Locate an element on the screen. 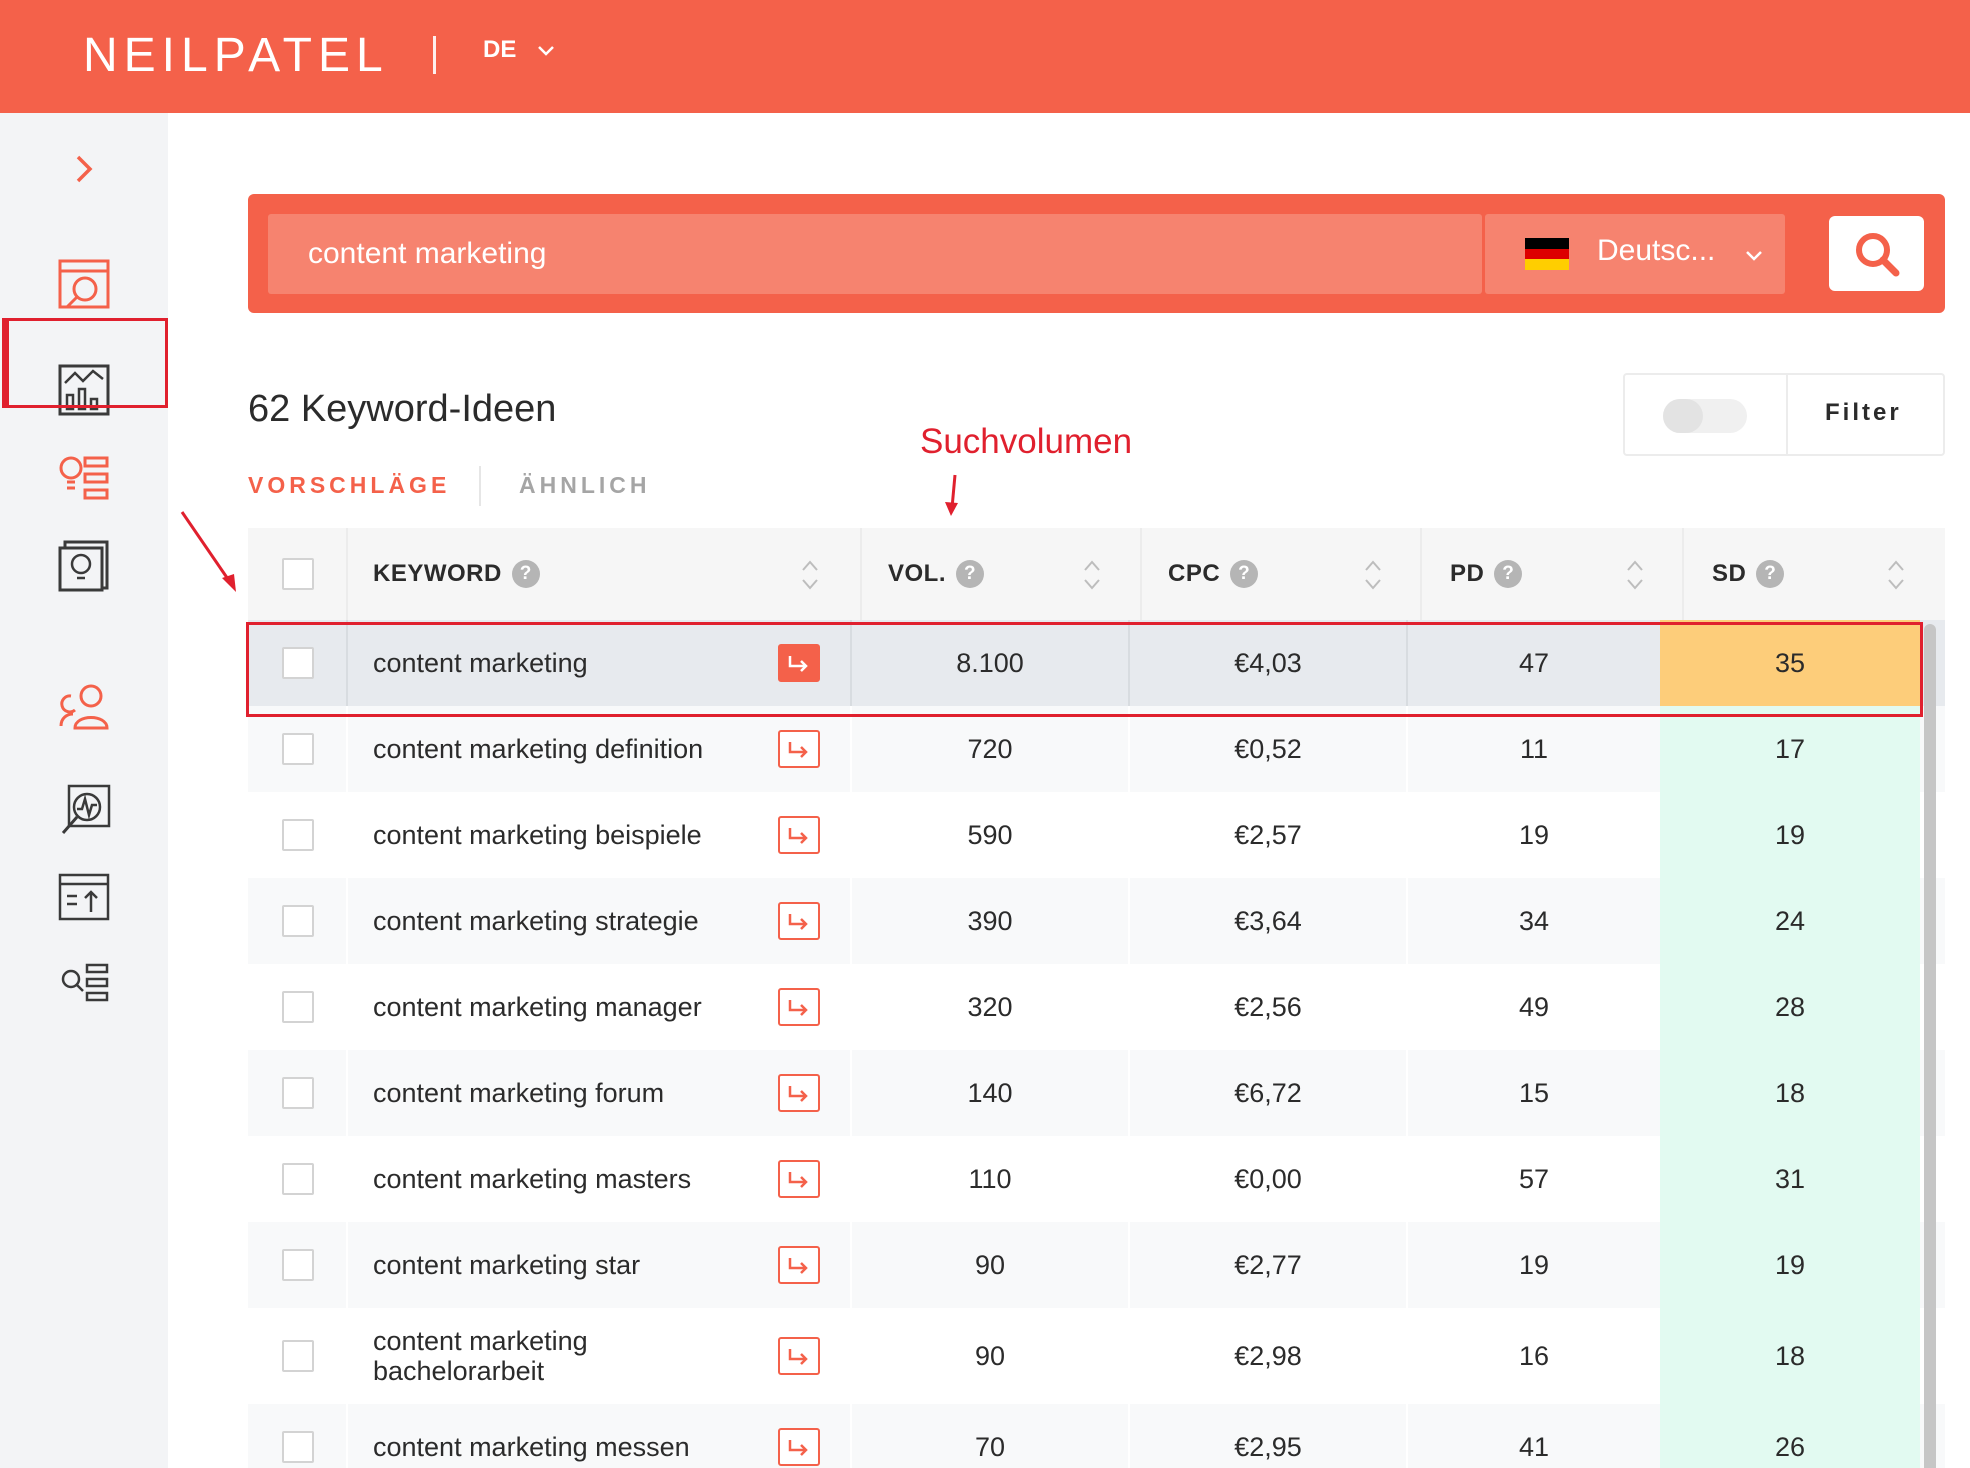 The height and width of the screenshot is (1468, 1970). chevron-right-icon is located at coordinates (84, 171).